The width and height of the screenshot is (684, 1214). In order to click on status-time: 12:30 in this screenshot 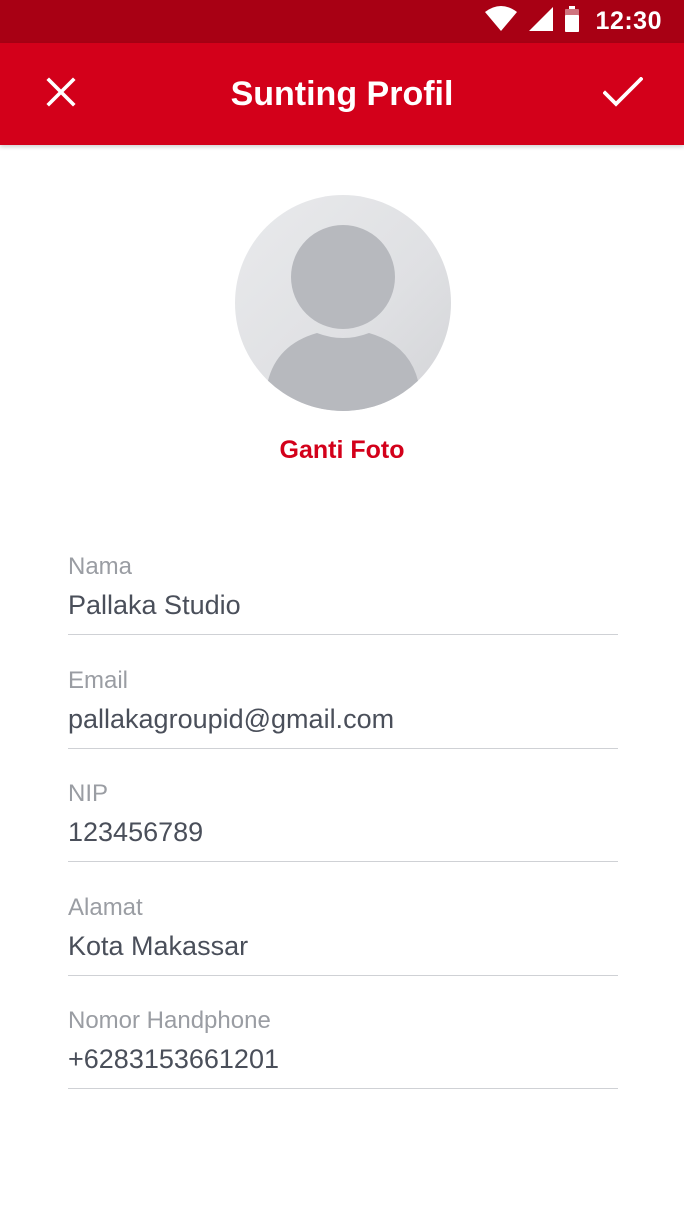, I will do `click(628, 21)`.